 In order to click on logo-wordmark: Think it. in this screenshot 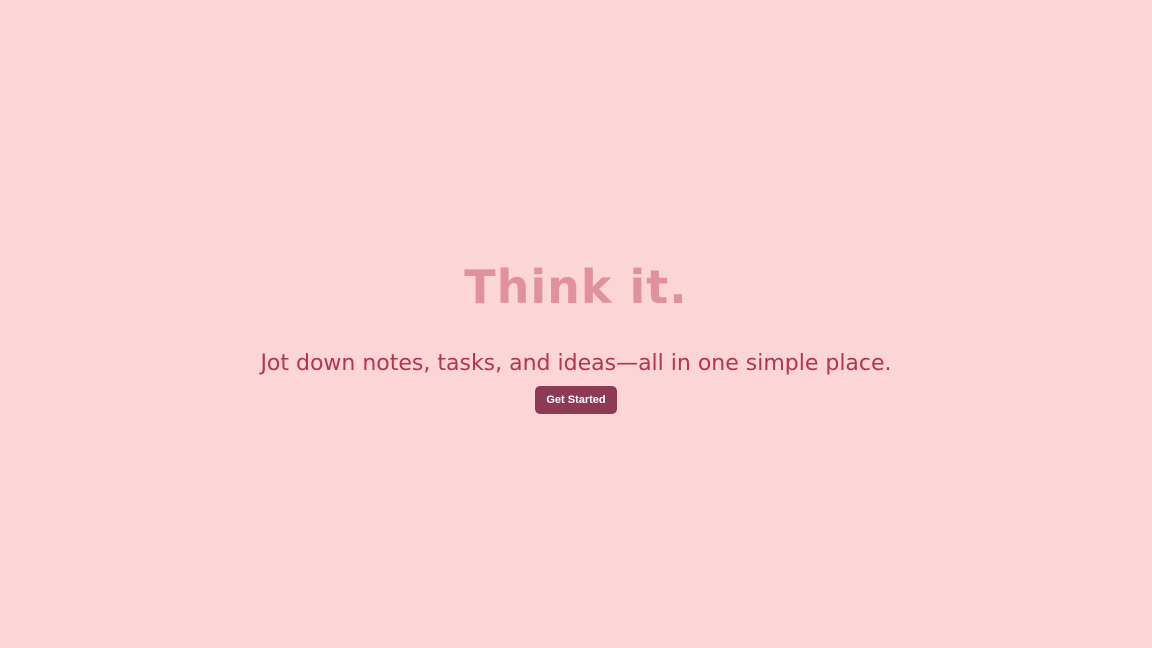, I will do `click(576, 285)`.